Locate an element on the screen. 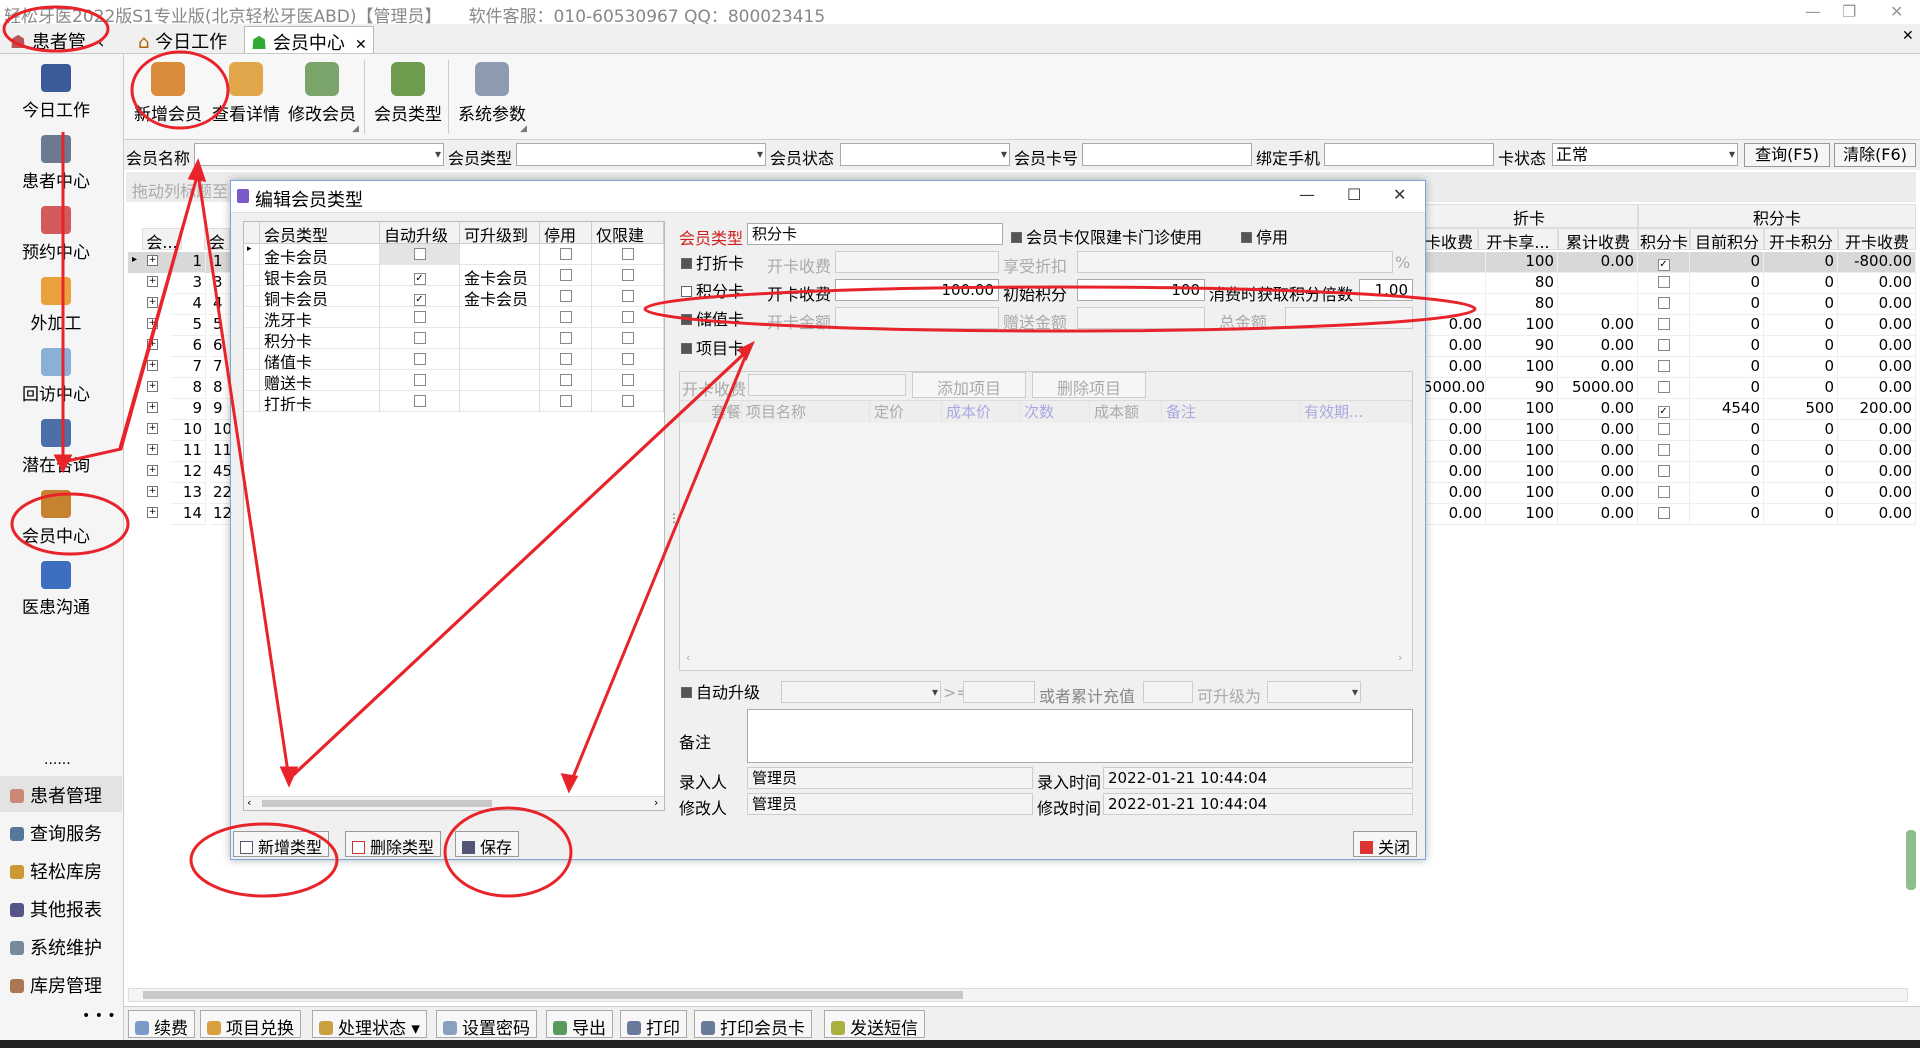  member-name-input is located at coordinates (319, 154).